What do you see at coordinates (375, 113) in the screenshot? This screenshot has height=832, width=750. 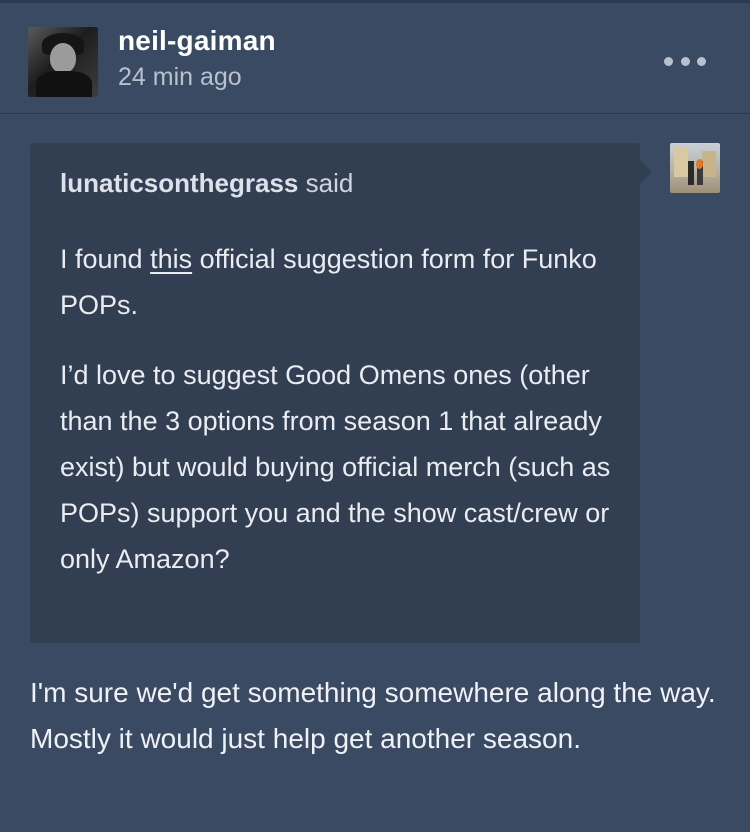 I see `header-divider` at bounding box center [375, 113].